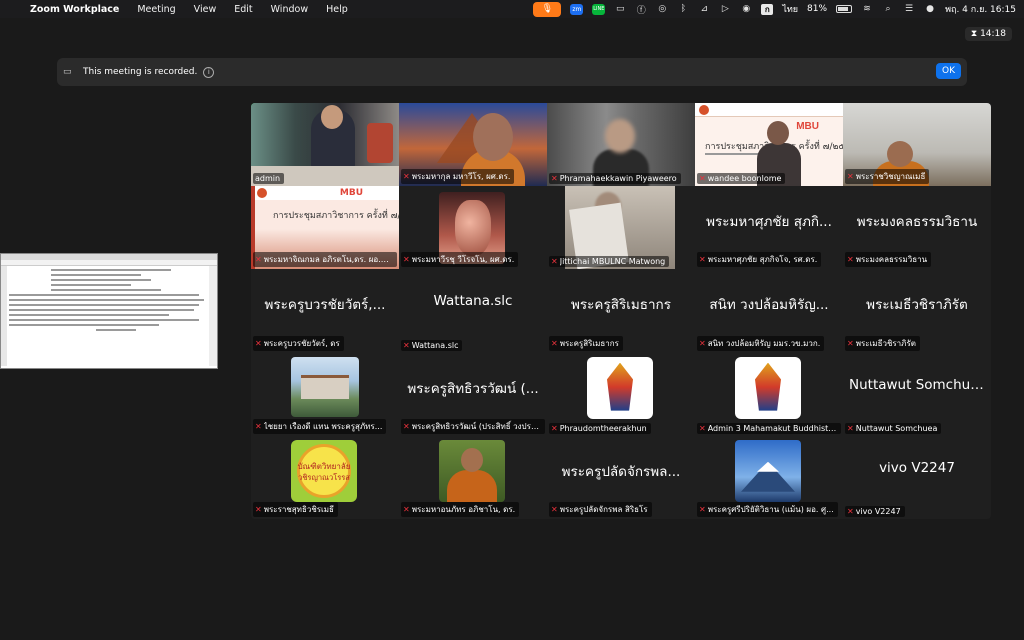 This screenshot has height=640, width=1024. What do you see at coordinates (704, 9) in the screenshot?
I see `display-icon: ⊿` at bounding box center [704, 9].